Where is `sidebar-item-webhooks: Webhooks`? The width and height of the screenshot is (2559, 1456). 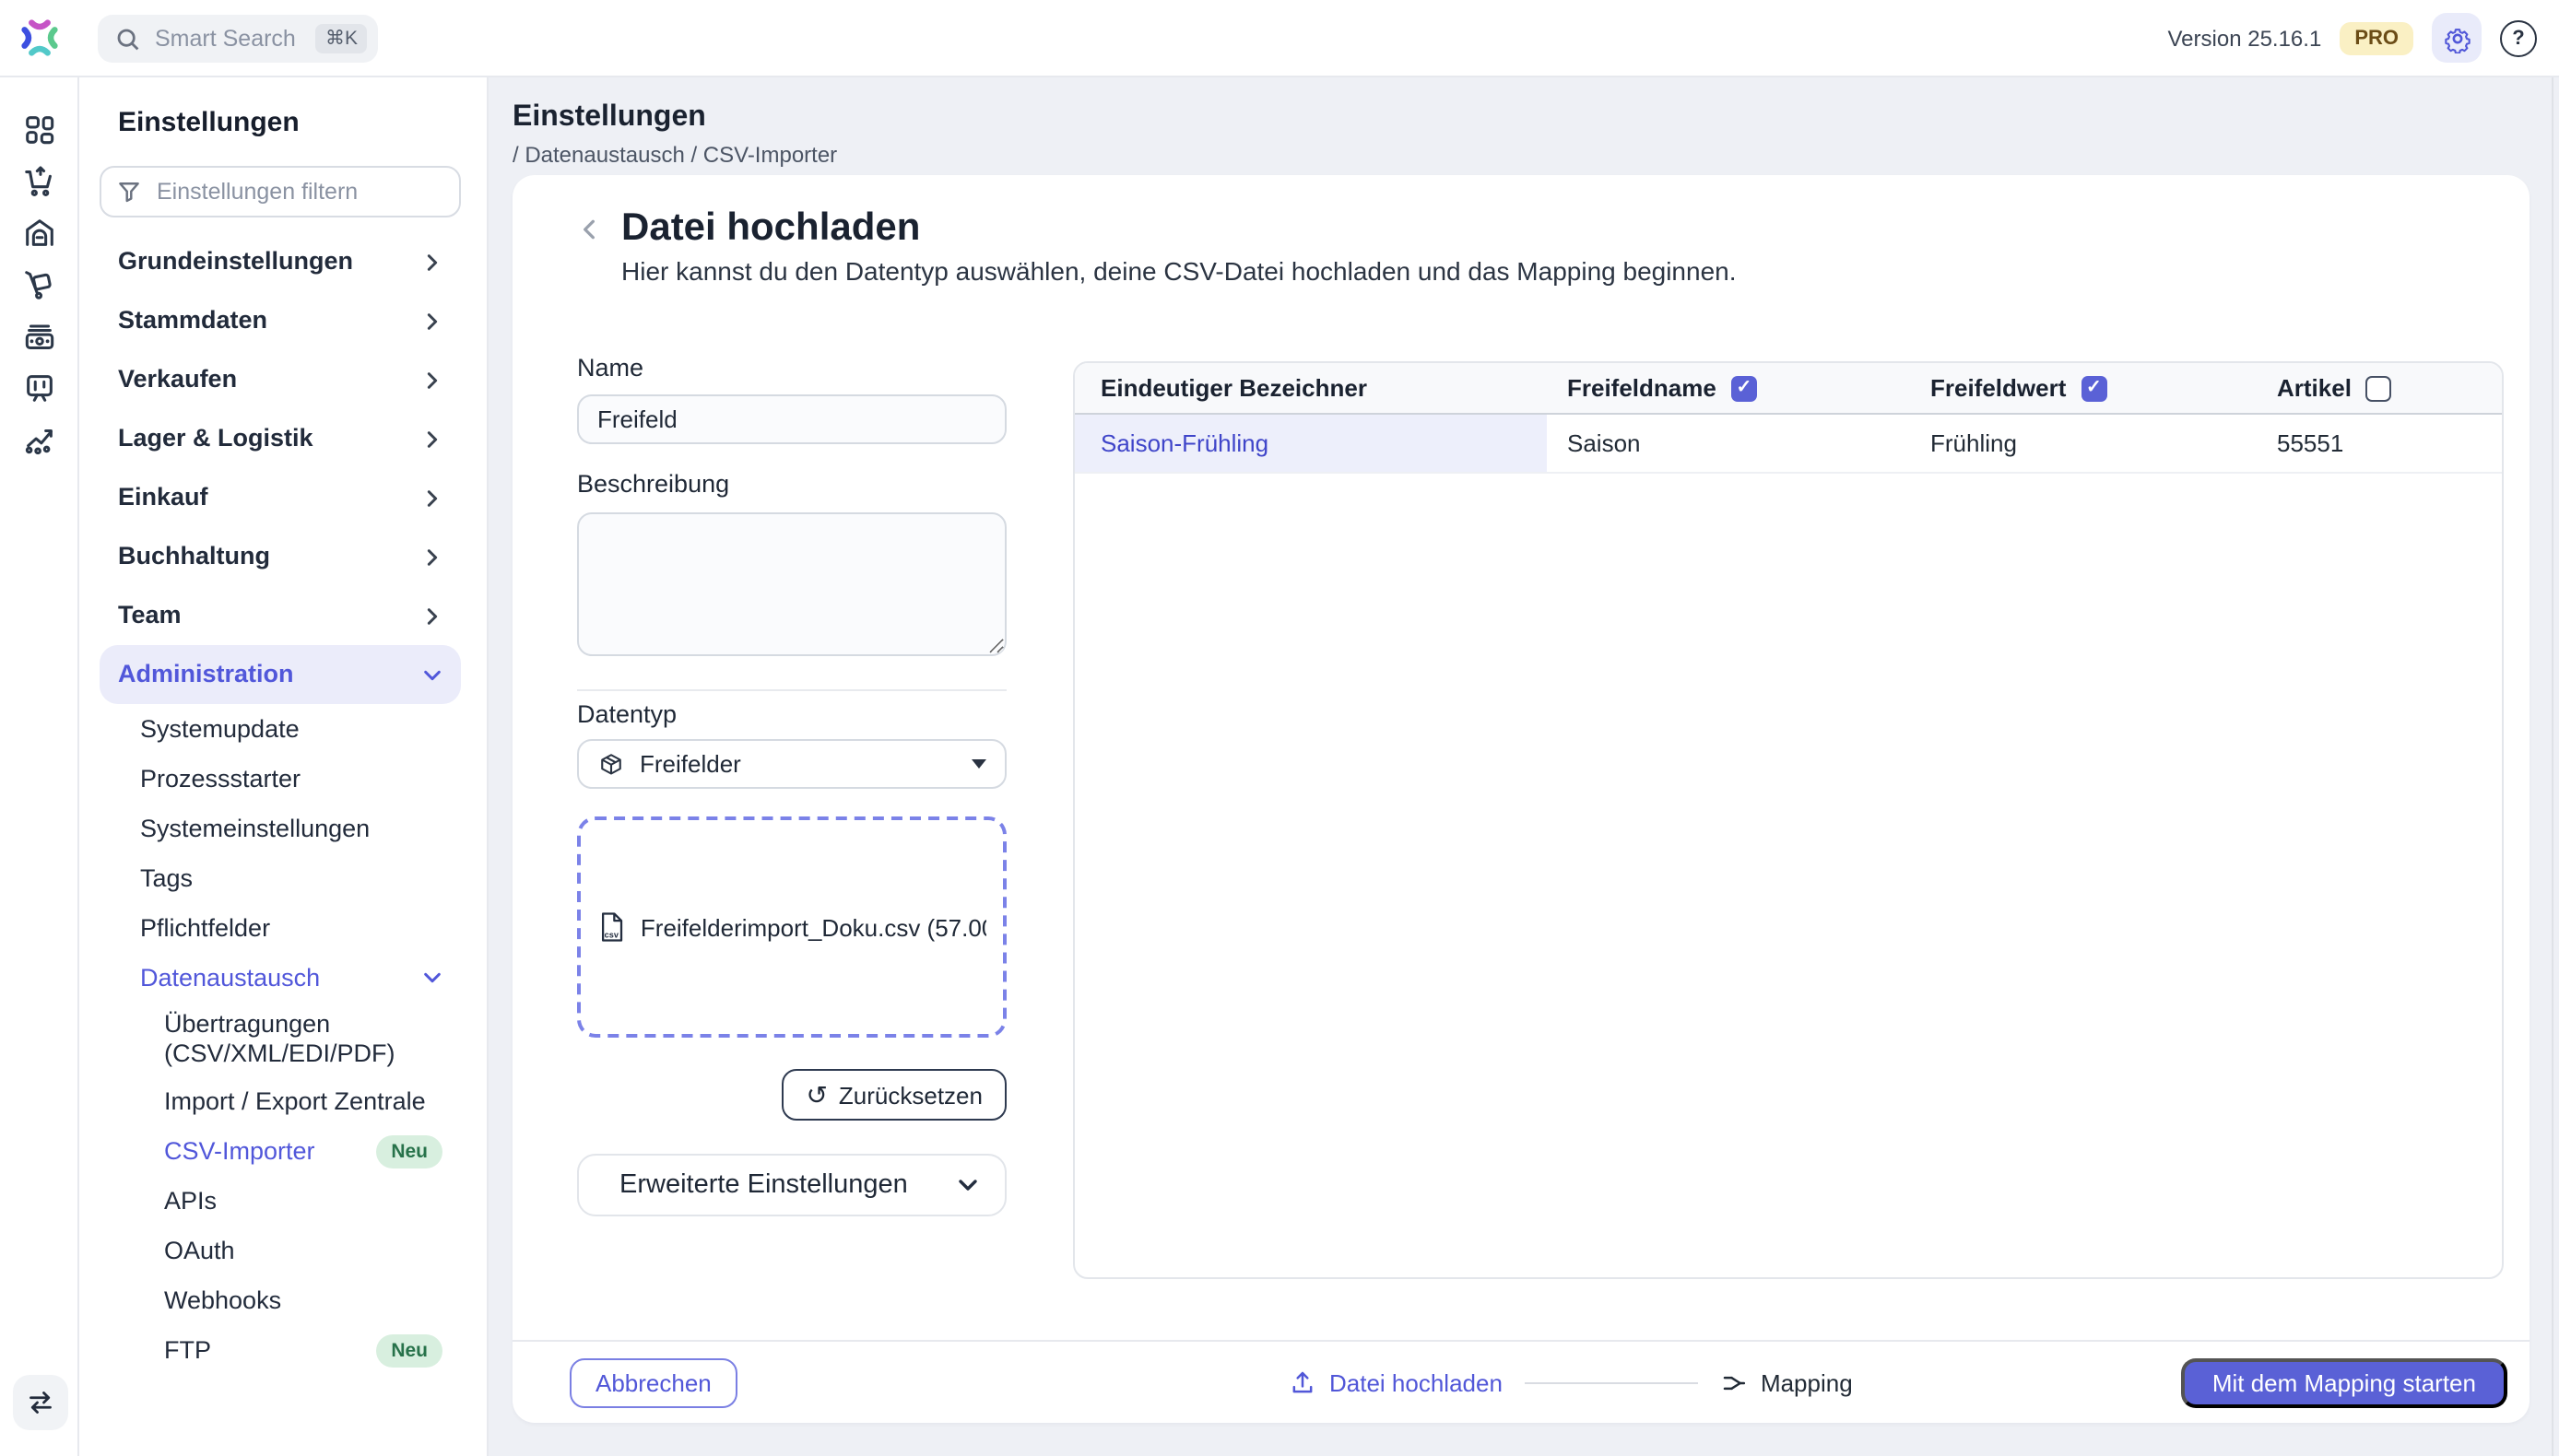 sidebar-item-webhooks: Webhooks is located at coordinates (280, 1300).